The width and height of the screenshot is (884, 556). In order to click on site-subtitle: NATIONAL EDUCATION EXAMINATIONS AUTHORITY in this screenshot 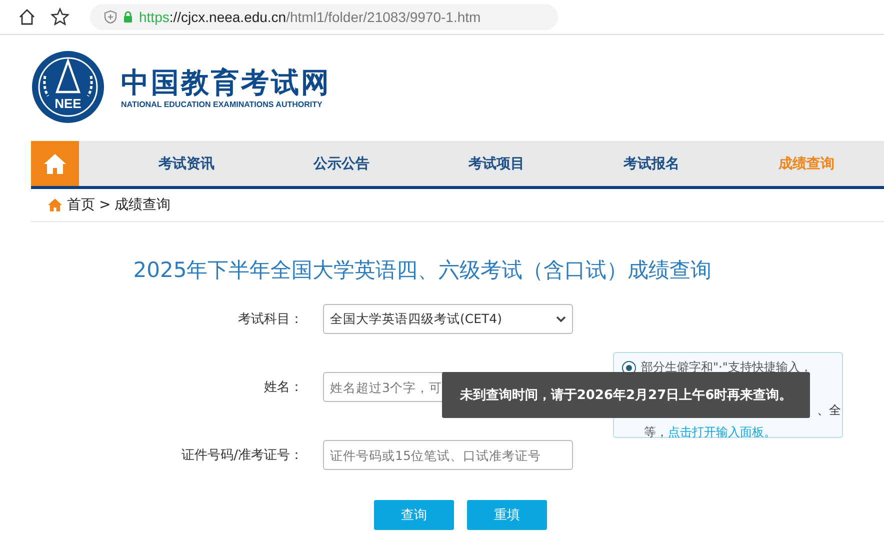, I will do `click(222, 104)`.